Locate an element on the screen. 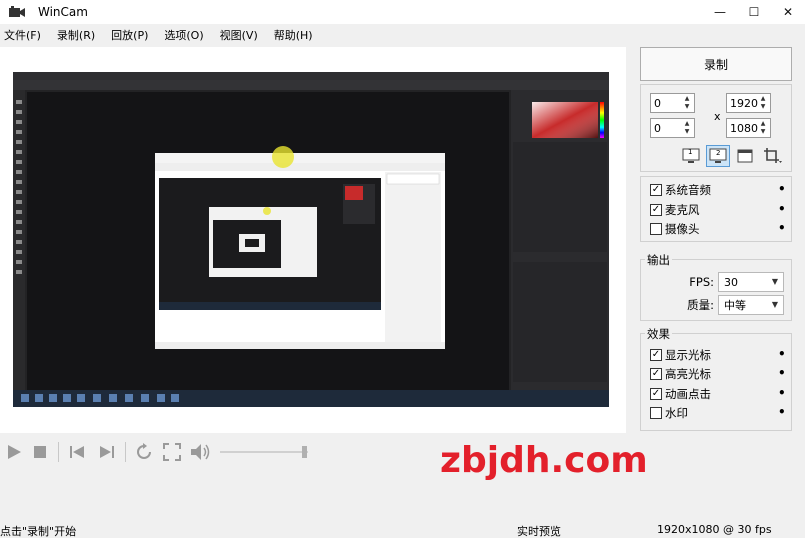 This screenshot has width=805, height=538. fullscreen-button is located at coordinates (172, 452).